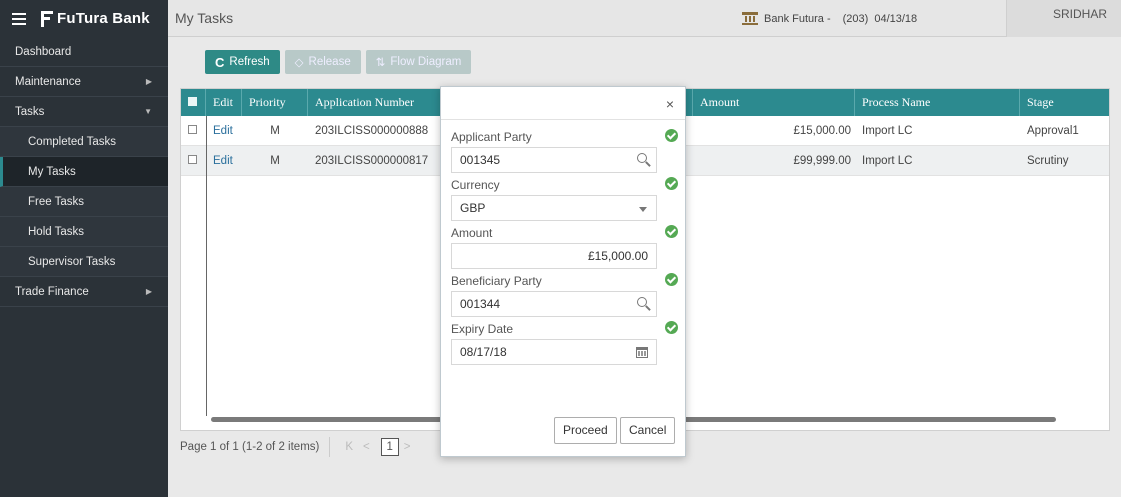 The height and width of the screenshot is (497, 1121). Describe the element at coordinates (797, 18) in the screenshot. I see `bank-name: Bank Futura -` at that location.